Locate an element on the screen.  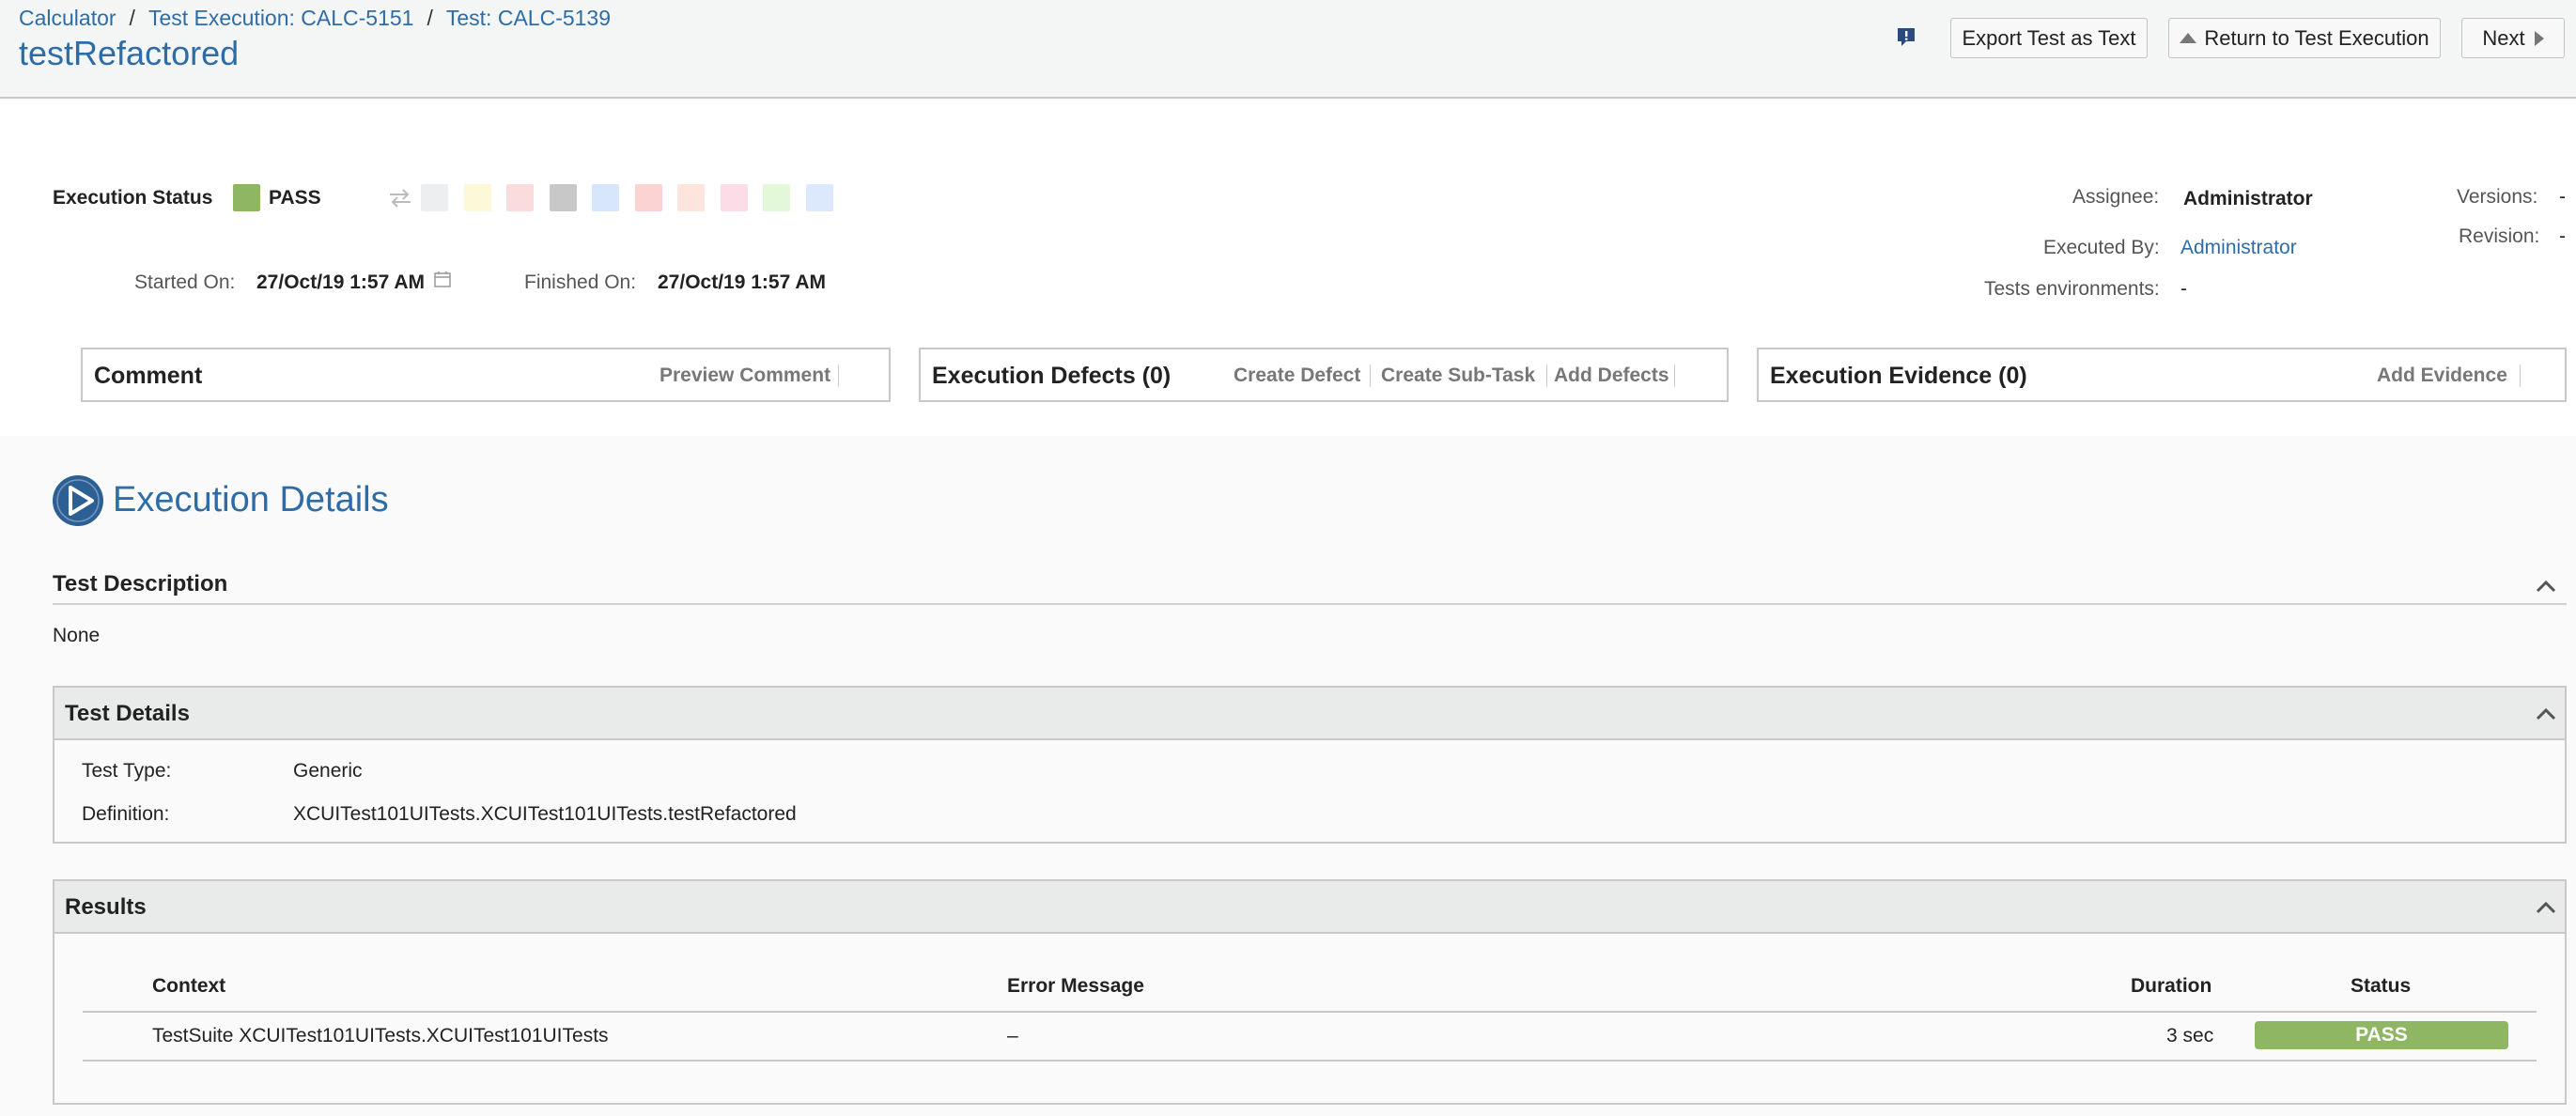
started-on-label: Started On: is located at coordinates (185, 282).